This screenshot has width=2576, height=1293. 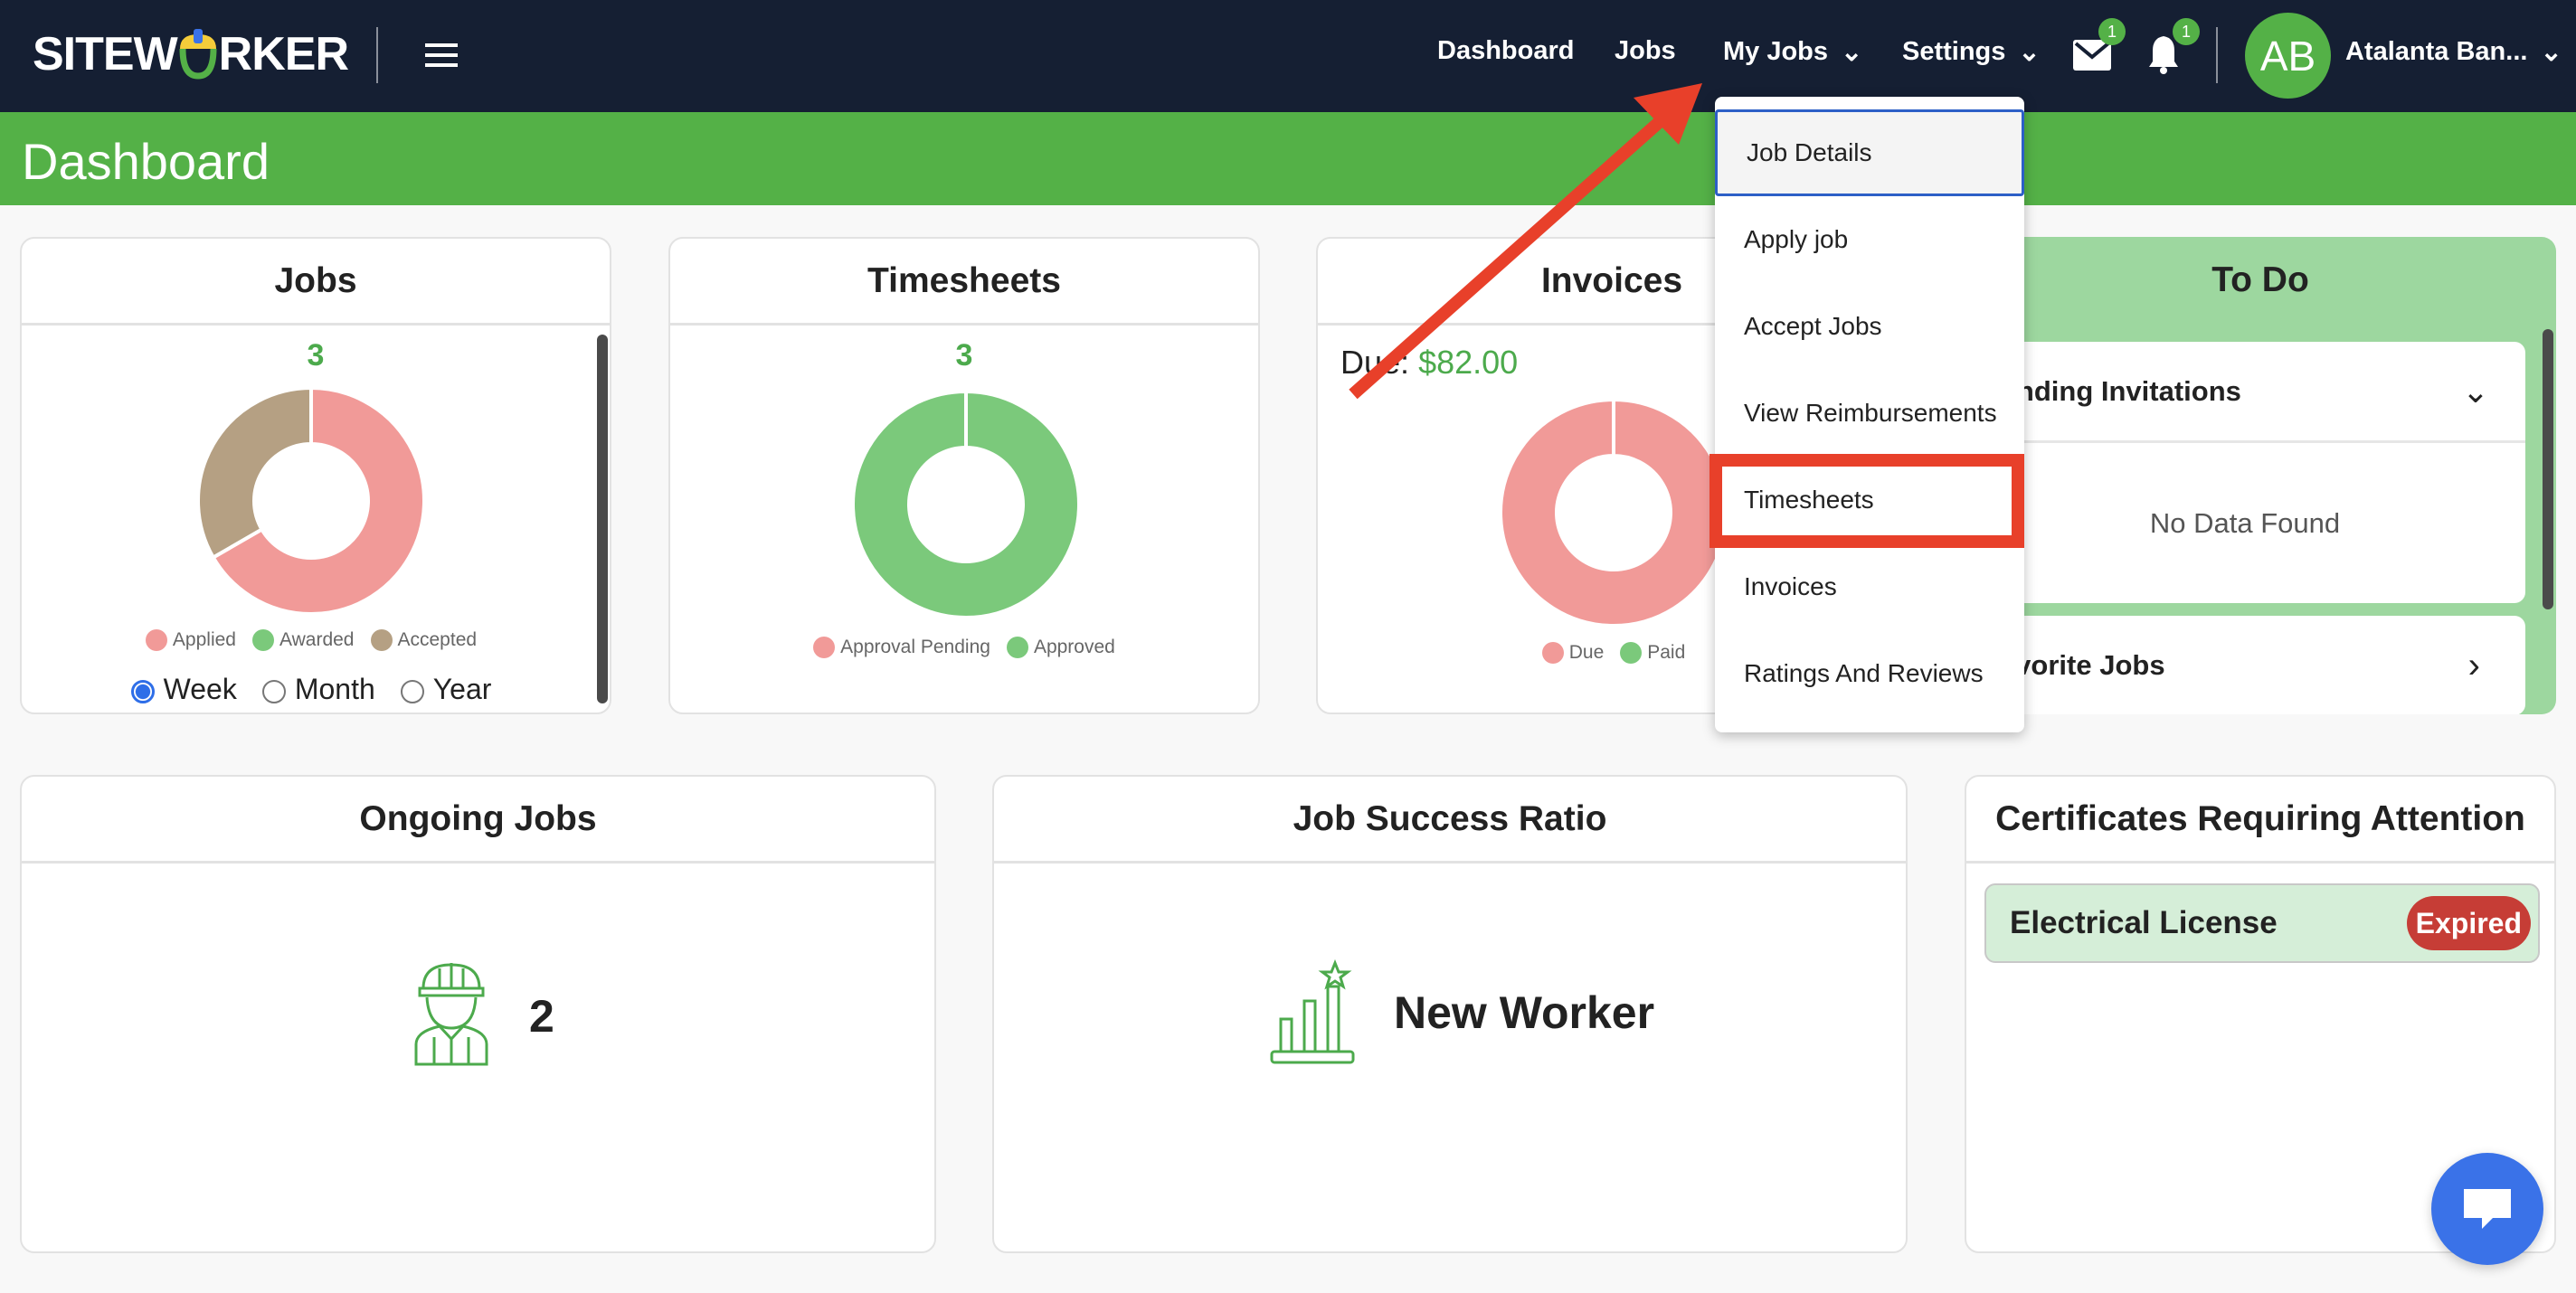 I want to click on legend-item: Approved, so click(x=1060, y=648).